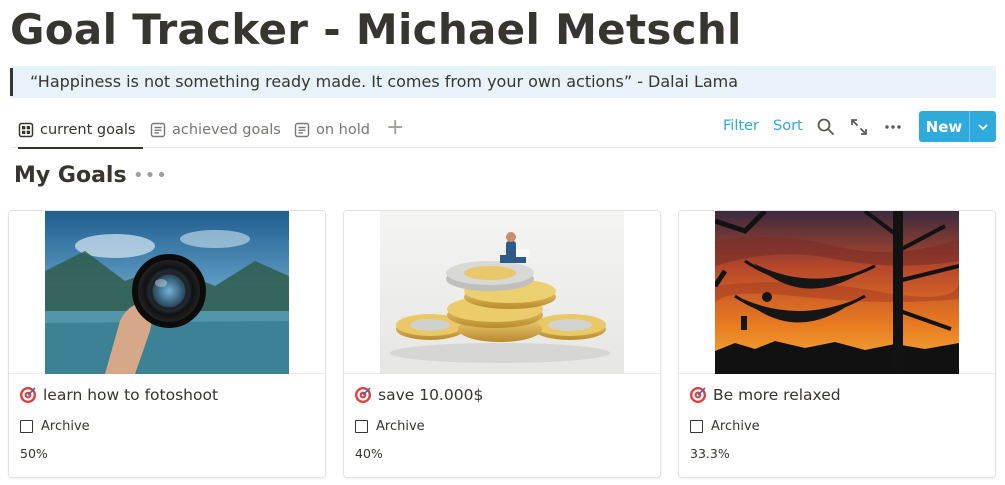 This screenshot has height=485, width=1005. Describe the element at coordinates (777, 395) in the screenshot. I see `card-title-text: Be more relaxed` at that location.